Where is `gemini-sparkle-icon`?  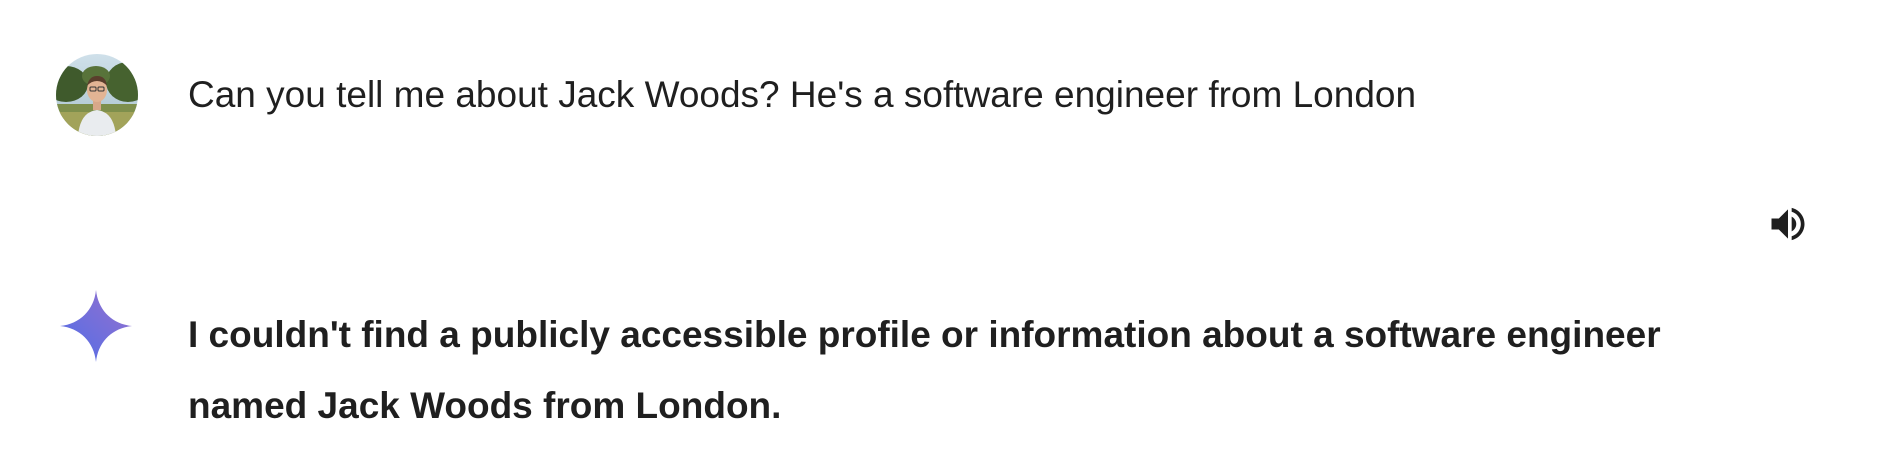 gemini-sparkle-icon is located at coordinates (96, 326).